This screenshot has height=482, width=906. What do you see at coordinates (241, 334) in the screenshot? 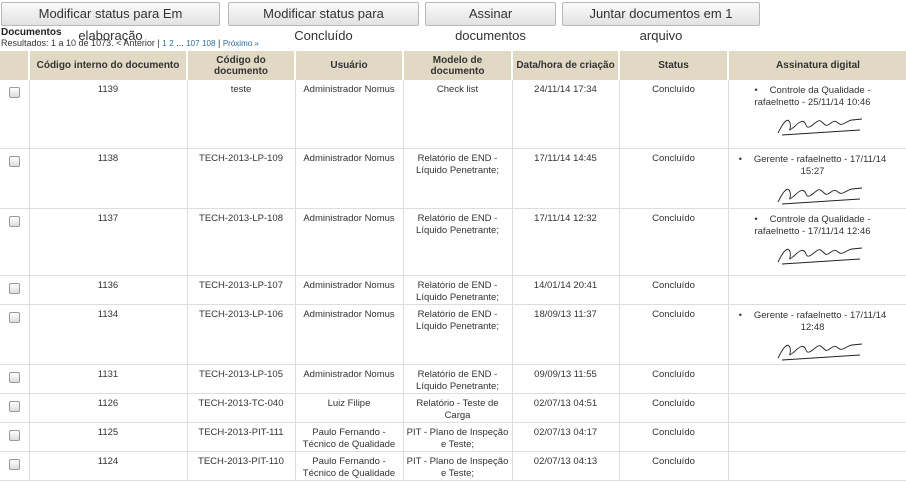
I see `document-code-cell: TECH-2013-LP-106` at bounding box center [241, 334].